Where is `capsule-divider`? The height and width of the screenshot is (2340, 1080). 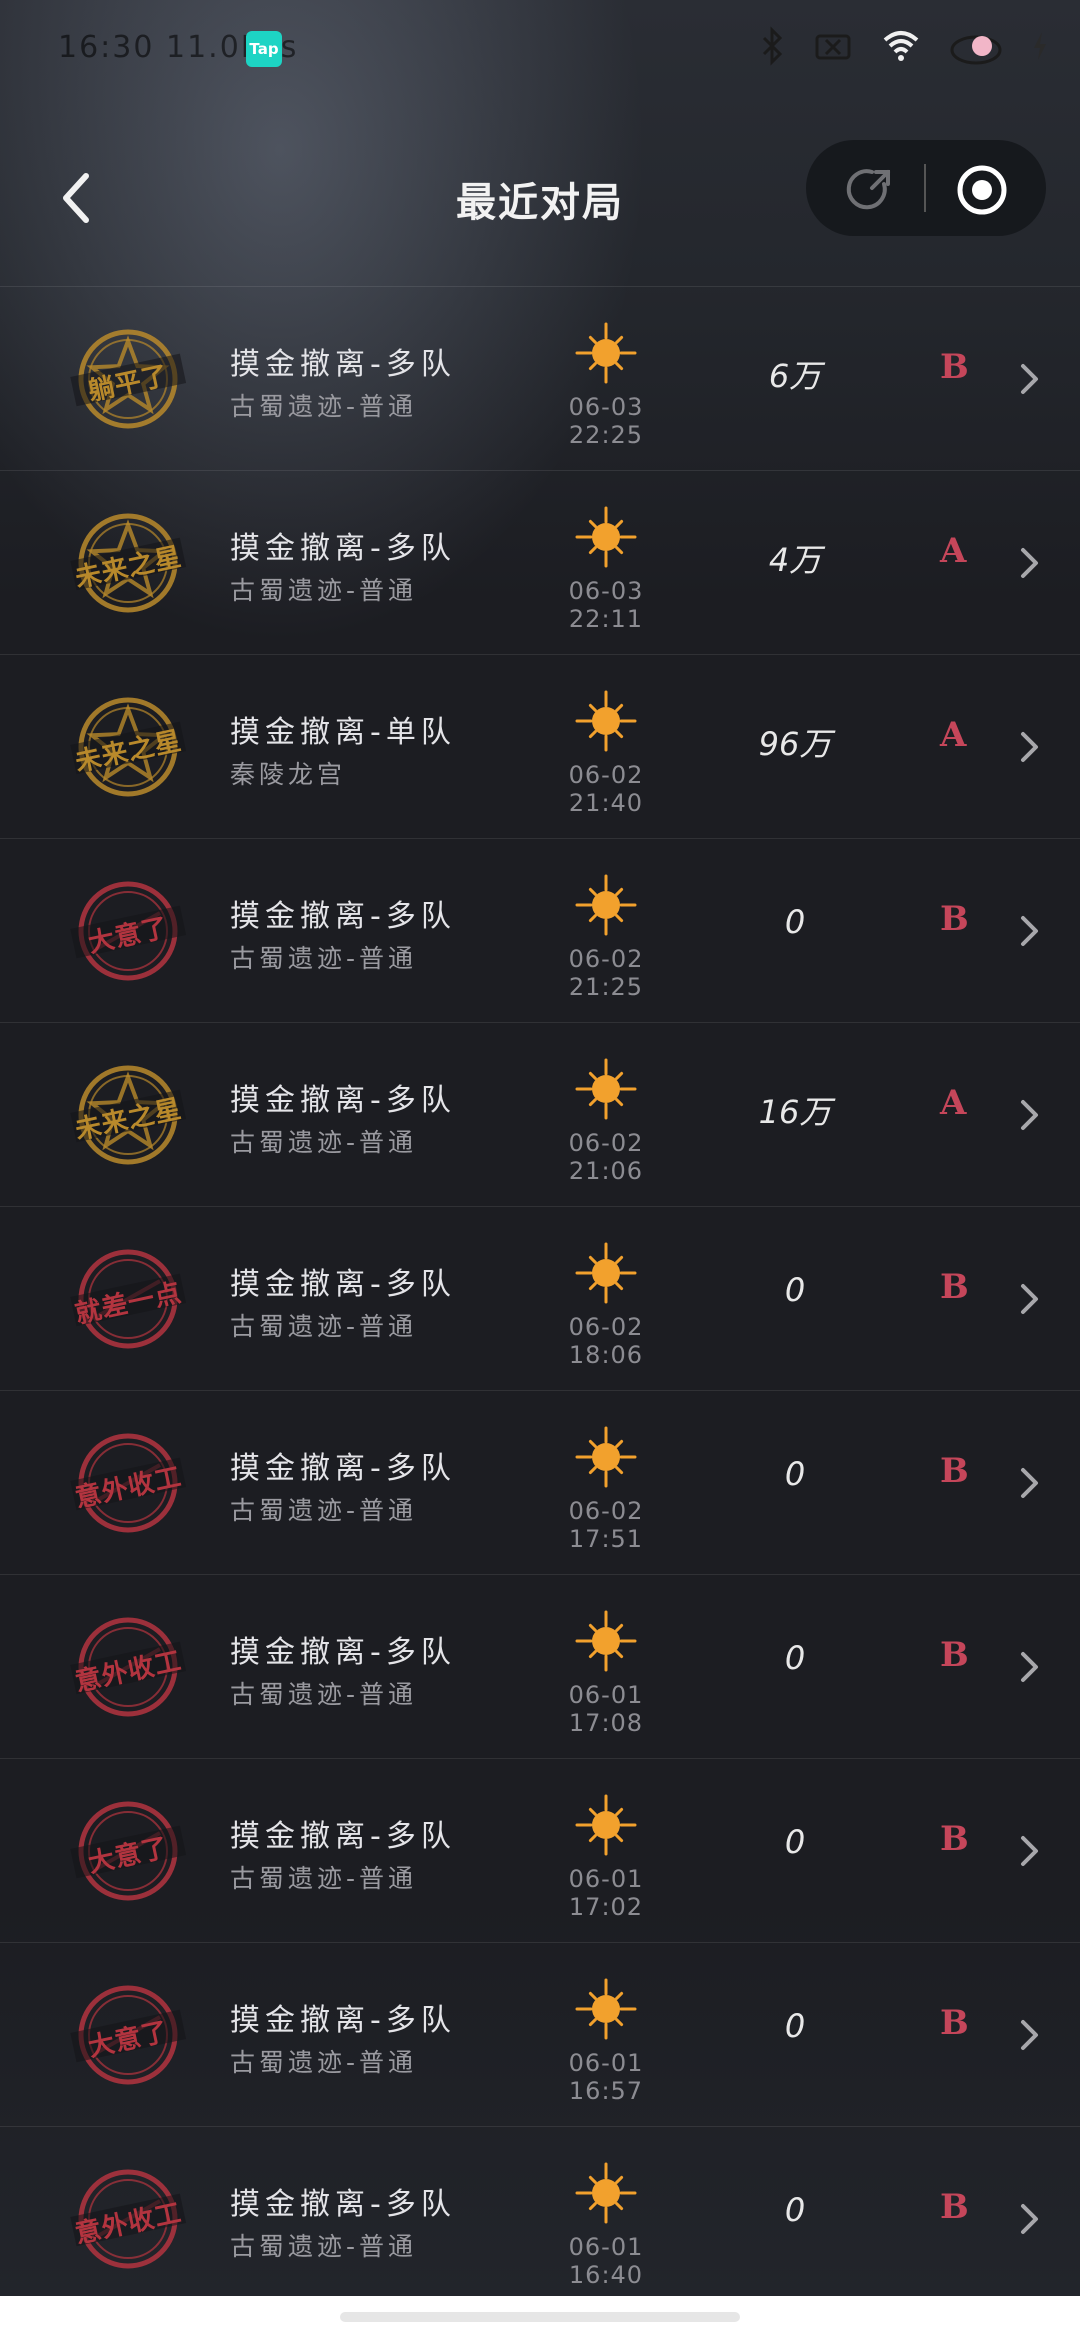 capsule-divider is located at coordinates (925, 188).